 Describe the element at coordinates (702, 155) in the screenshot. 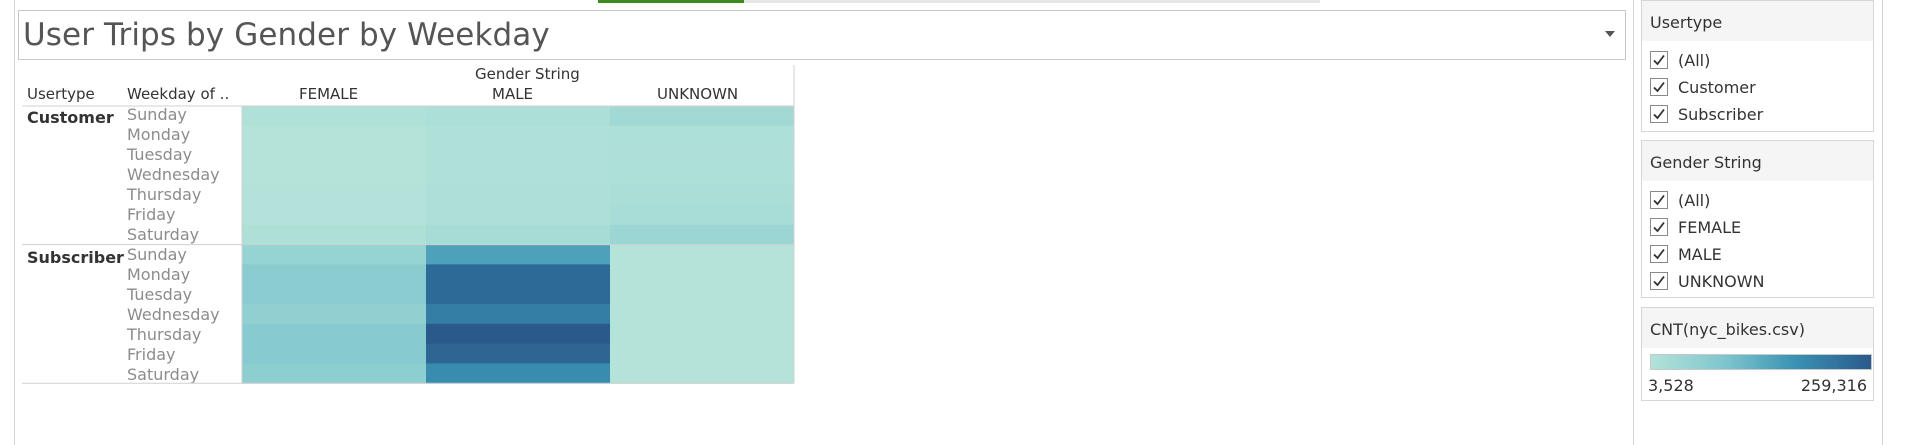

I see `heatmap-cell-customer-tuesday-unknown` at that location.